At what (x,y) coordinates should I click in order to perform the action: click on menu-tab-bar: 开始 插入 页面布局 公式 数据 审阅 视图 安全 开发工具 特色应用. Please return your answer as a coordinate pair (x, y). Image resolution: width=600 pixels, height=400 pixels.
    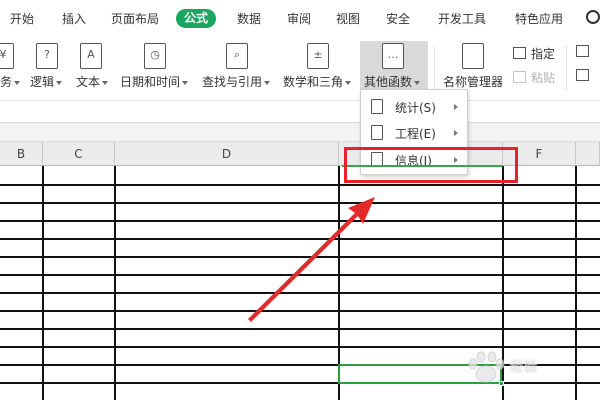
    Looking at the image, I should click on (300, 19).